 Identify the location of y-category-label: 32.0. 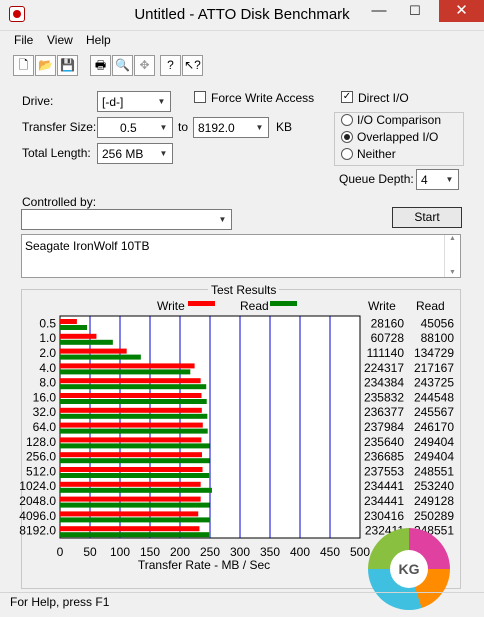
(45, 412).